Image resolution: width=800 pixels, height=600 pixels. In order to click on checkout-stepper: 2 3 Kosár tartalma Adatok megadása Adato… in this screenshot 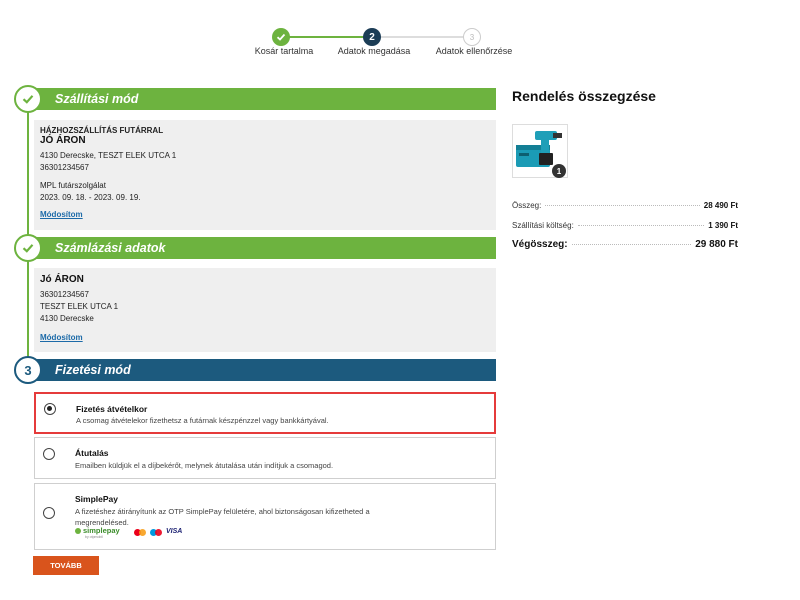, I will do `click(400, 30)`.